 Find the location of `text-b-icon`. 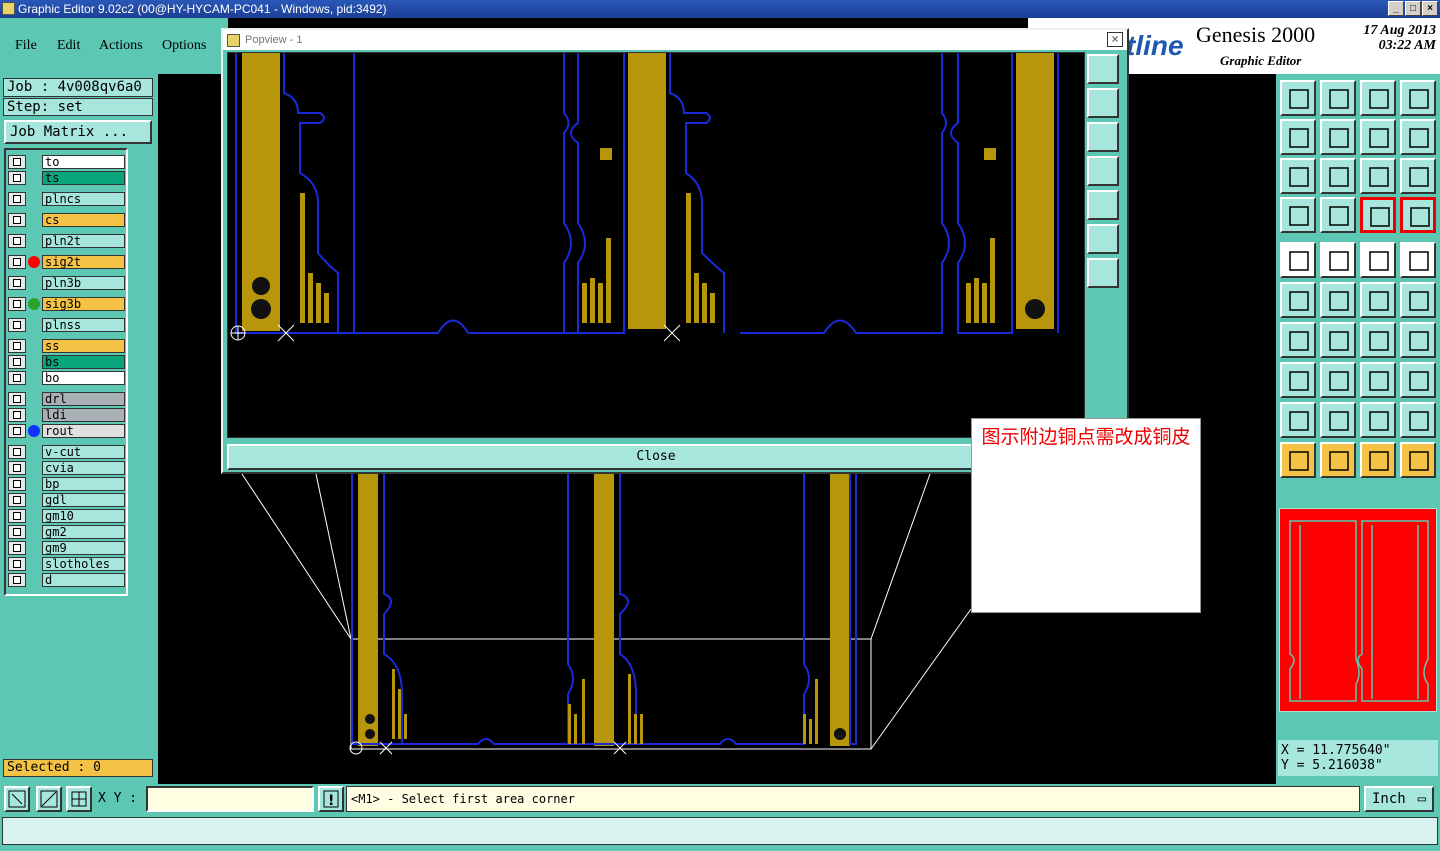

text-b-icon is located at coordinates (1378, 420).